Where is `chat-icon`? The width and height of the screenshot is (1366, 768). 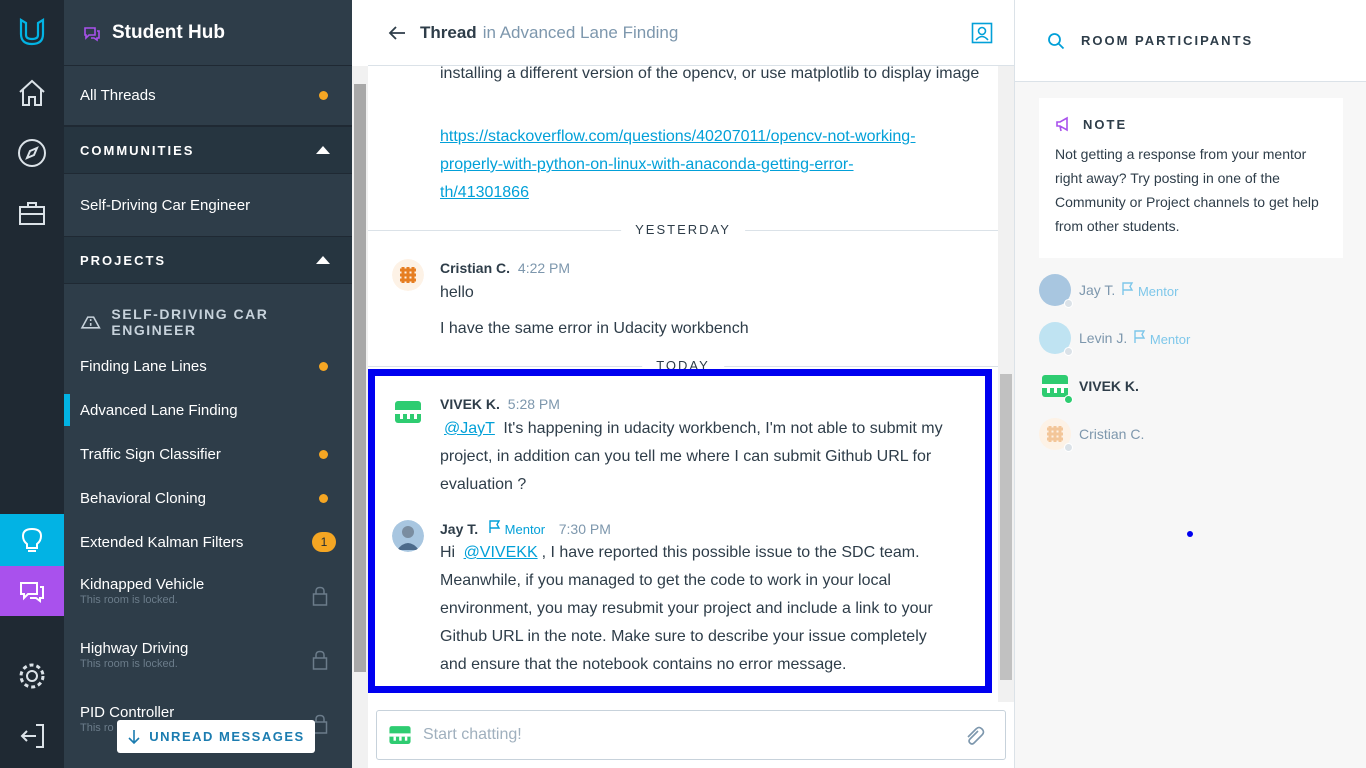 chat-icon is located at coordinates (32, 591).